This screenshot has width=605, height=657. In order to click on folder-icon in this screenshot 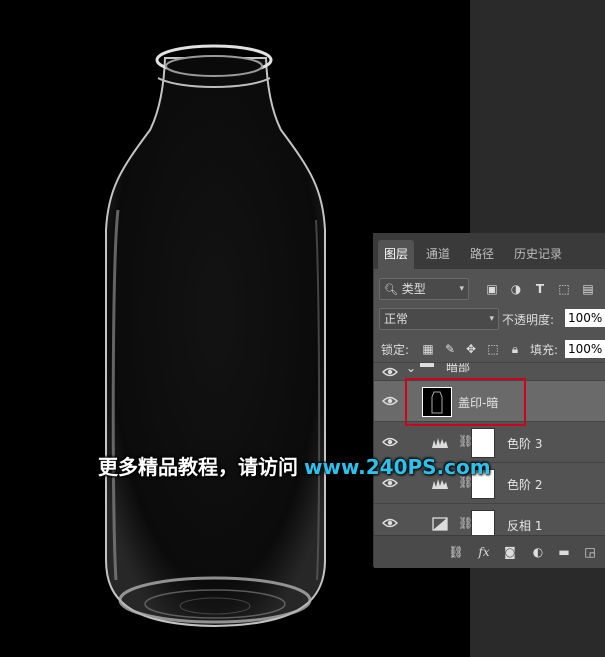, I will do `click(427, 365)`.